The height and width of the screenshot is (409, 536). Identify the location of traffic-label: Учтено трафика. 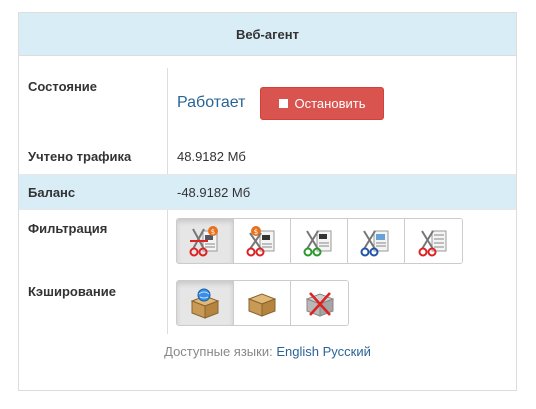
(80, 156).